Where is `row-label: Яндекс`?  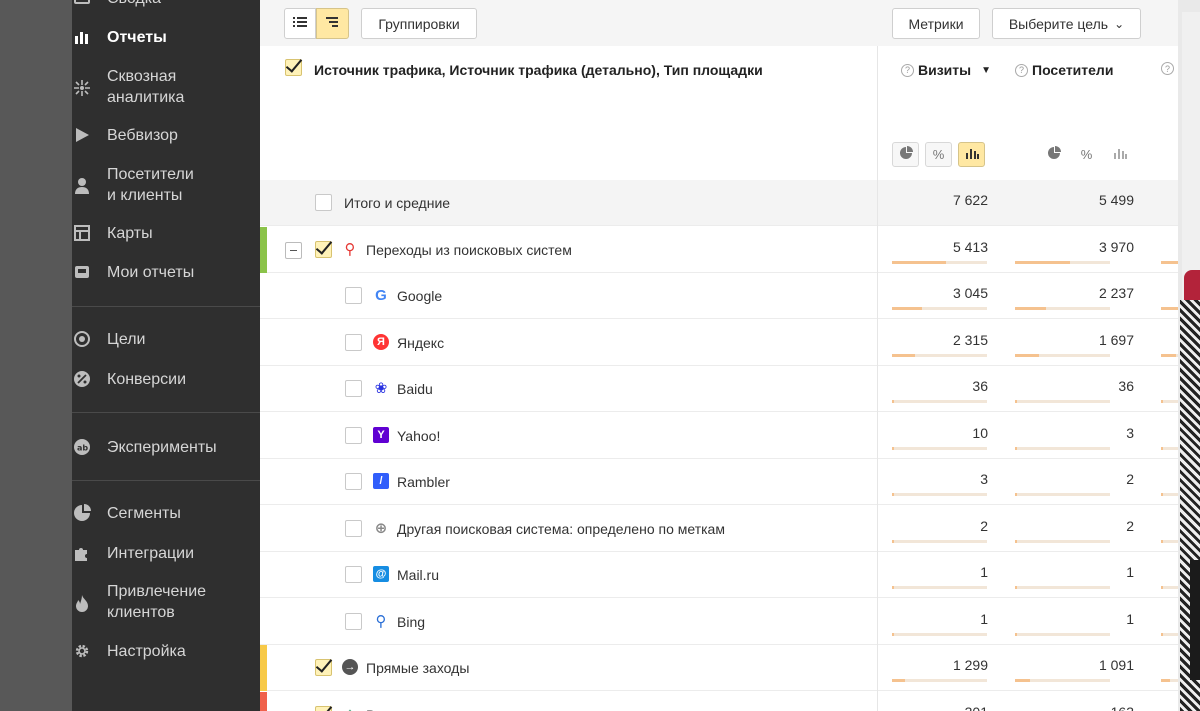 row-label: Яндекс is located at coordinates (420, 343).